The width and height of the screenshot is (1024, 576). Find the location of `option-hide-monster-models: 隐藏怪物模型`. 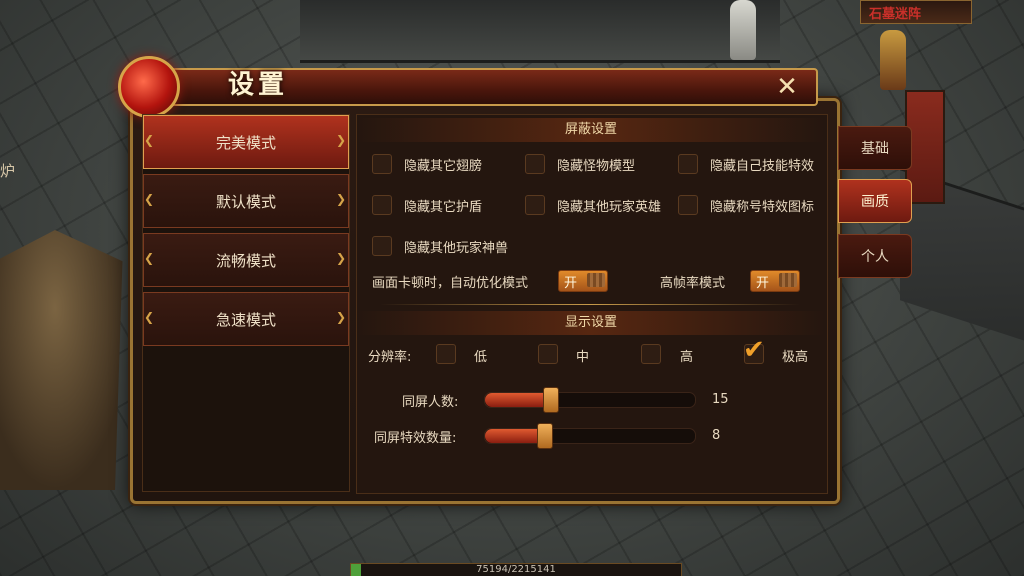

option-hide-monster-models: 隐藏怪物模型 is located at coordinates (580, 164).